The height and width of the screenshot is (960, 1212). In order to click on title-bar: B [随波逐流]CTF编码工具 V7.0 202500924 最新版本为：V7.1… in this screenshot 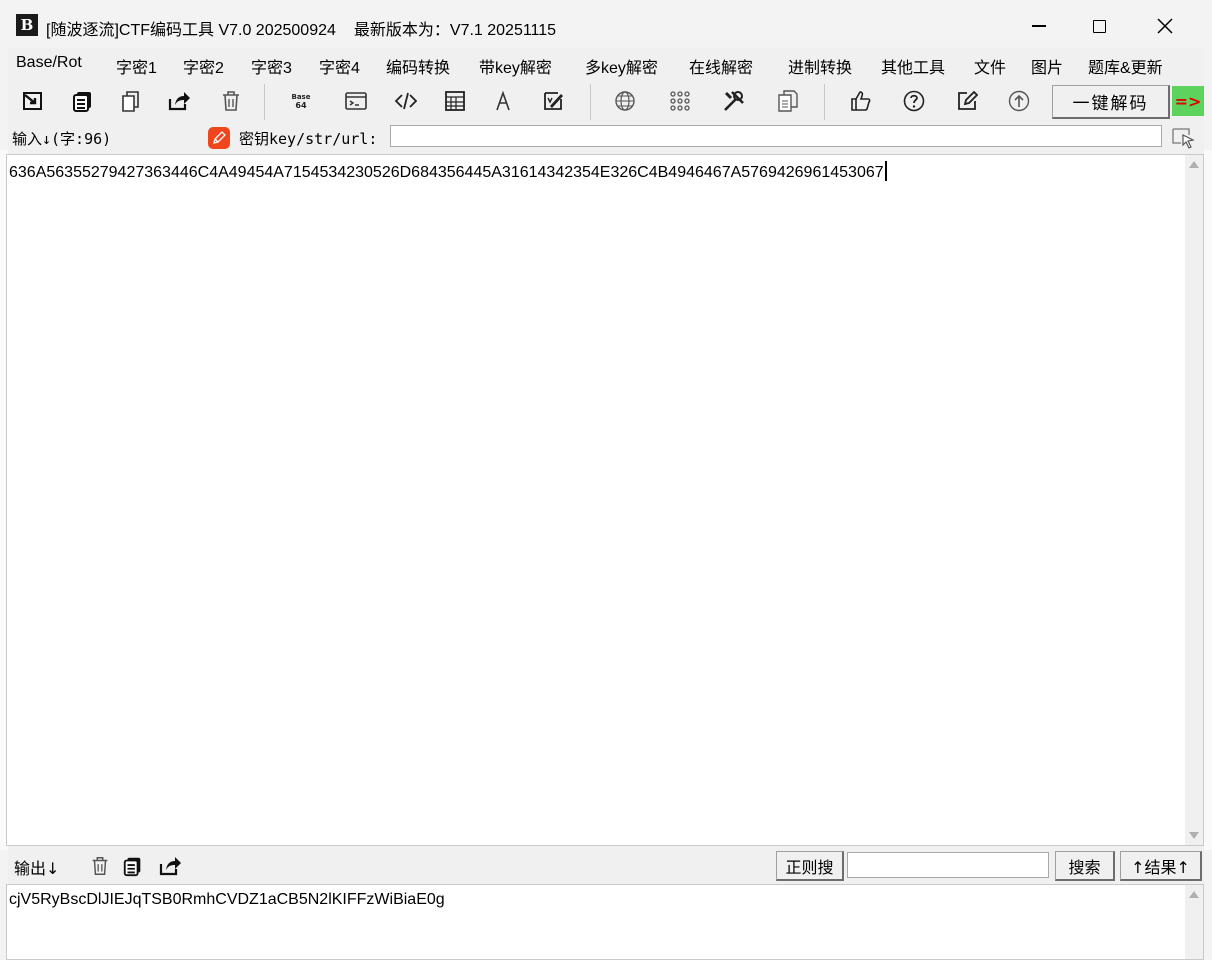, I will do `click(606, 26)`.